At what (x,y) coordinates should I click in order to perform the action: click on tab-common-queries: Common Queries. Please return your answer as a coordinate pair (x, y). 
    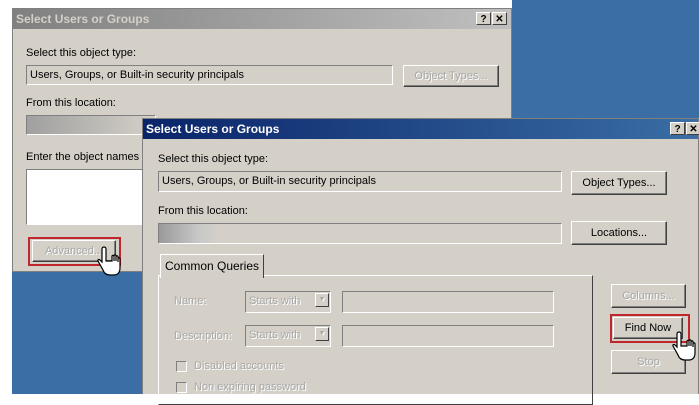
    Looking at the image, I should click on (212, 266).